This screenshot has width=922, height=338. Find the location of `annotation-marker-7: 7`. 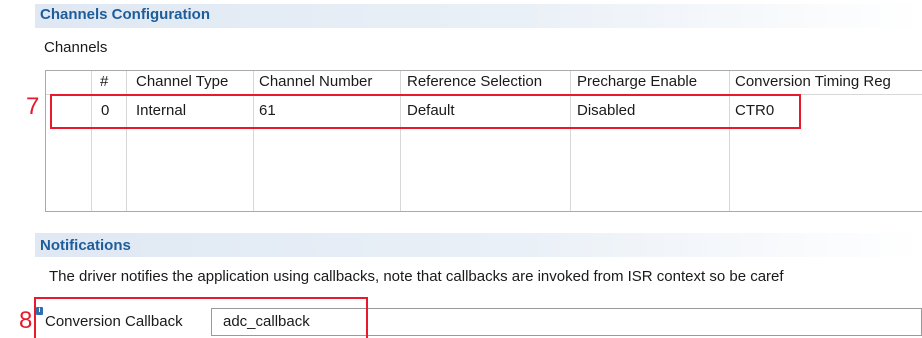

annotation-marker-7: 7 is located at coordinates (33, 106).